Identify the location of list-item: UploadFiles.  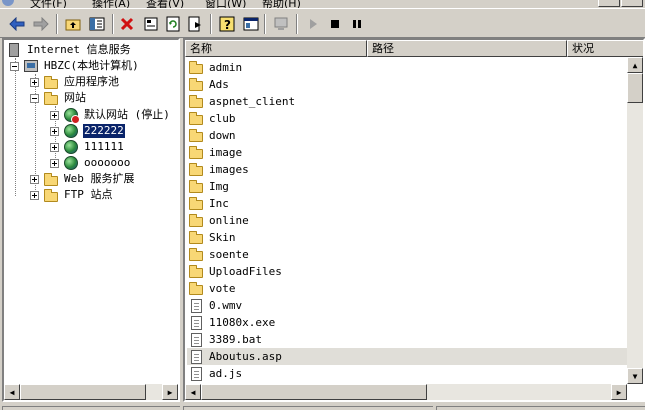
(412, 271).